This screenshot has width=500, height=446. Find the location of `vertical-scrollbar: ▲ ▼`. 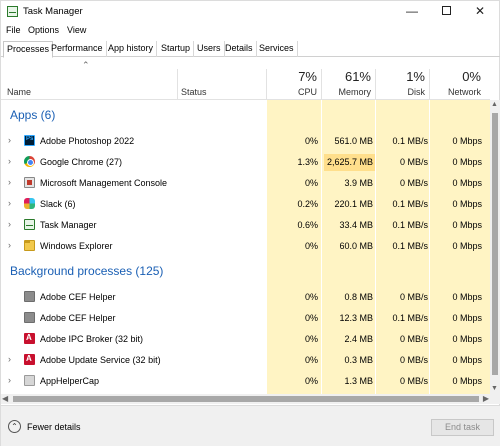

vertical-scrollbar: ▲ ▼ is located at coordinates (495, 247).